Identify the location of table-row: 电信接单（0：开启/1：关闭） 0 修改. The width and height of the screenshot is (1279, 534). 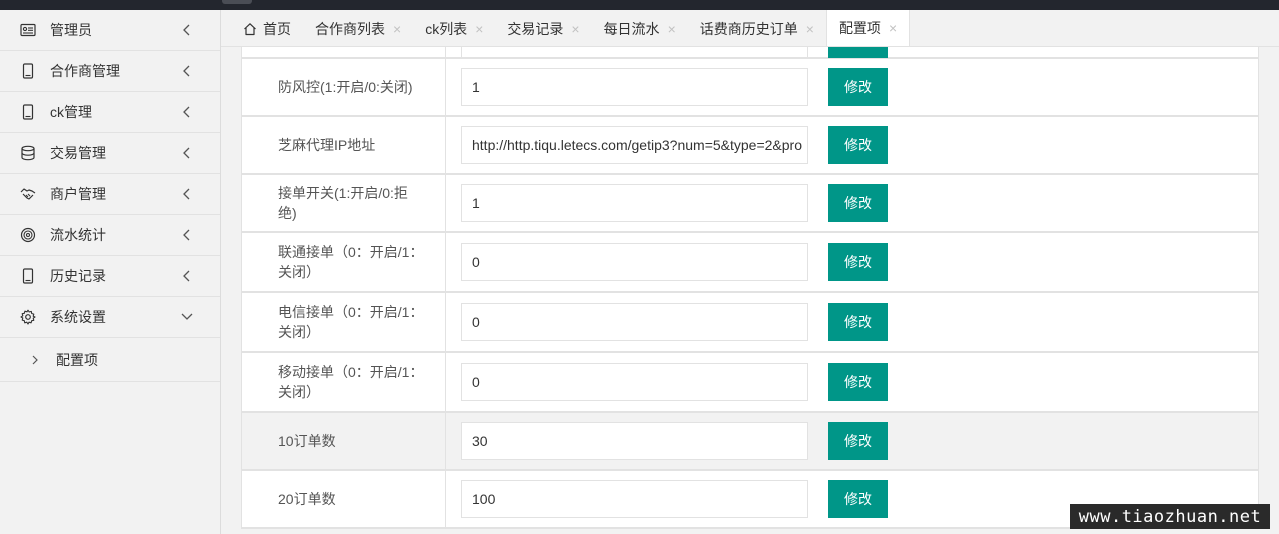
(750, 323).